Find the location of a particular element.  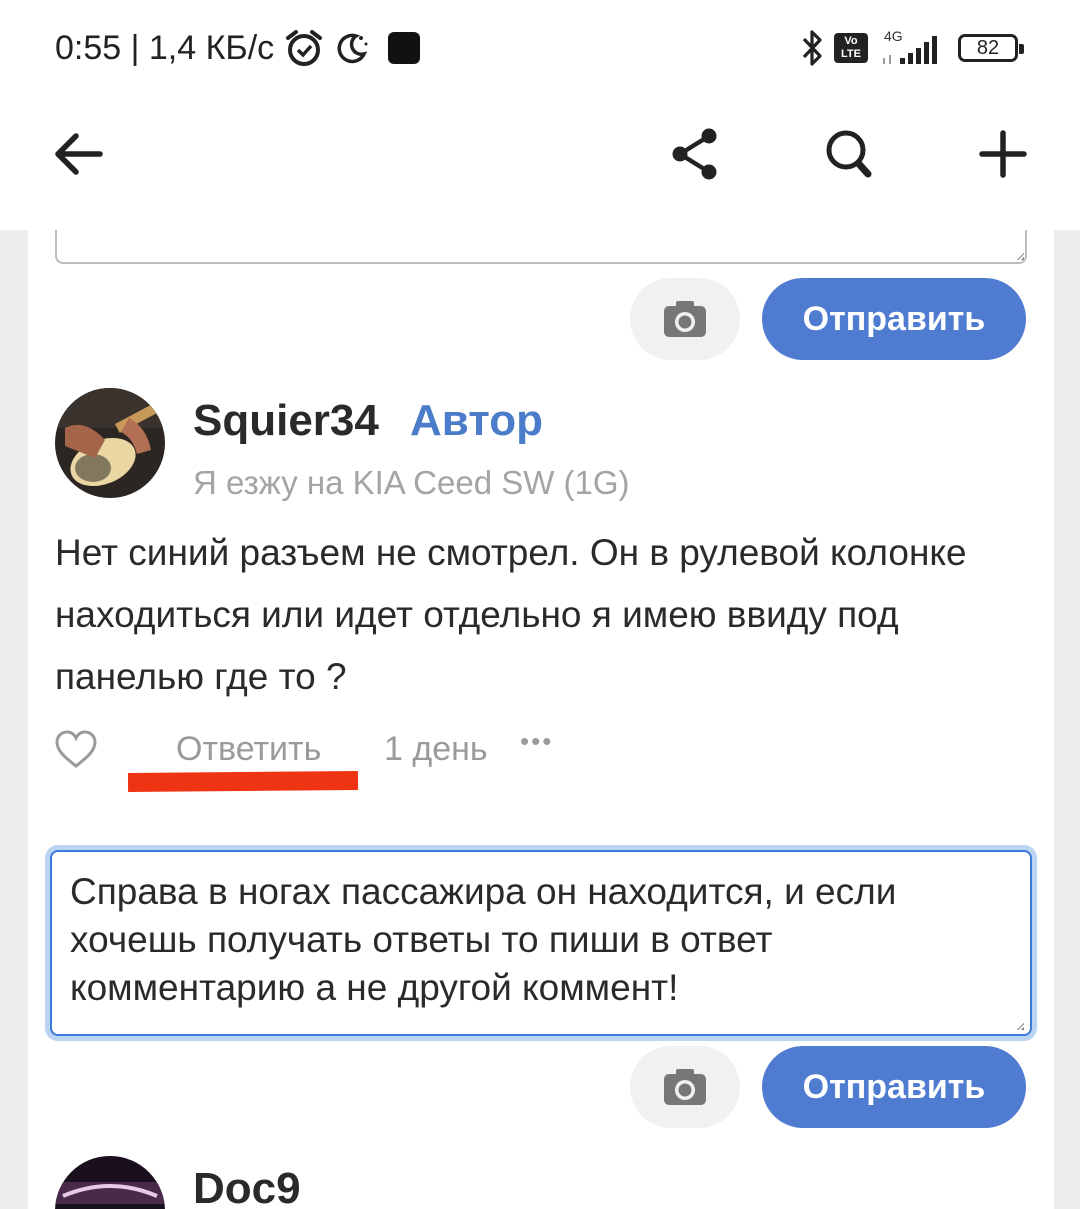

status-bar: 0:55 | 1,4 КБ/с Vo LTE 4G 82 is located at coordinates (540, 48).